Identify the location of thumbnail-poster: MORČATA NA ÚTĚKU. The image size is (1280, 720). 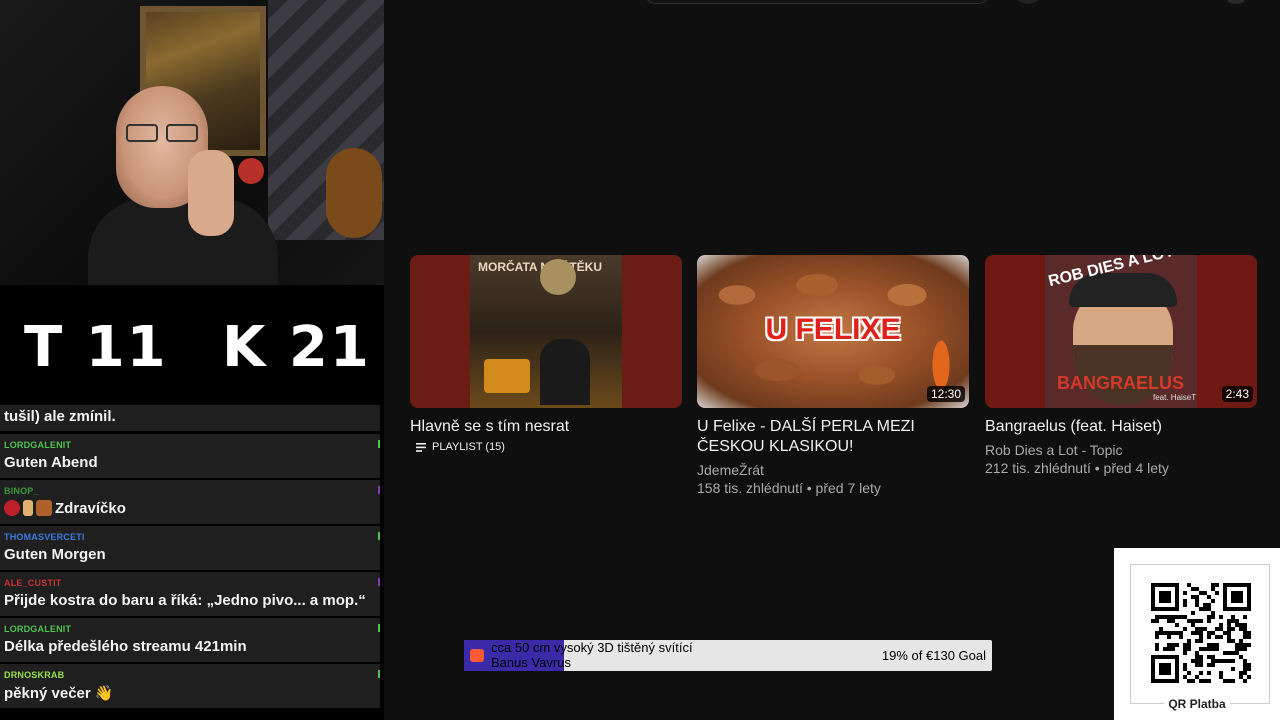
(546, 331).